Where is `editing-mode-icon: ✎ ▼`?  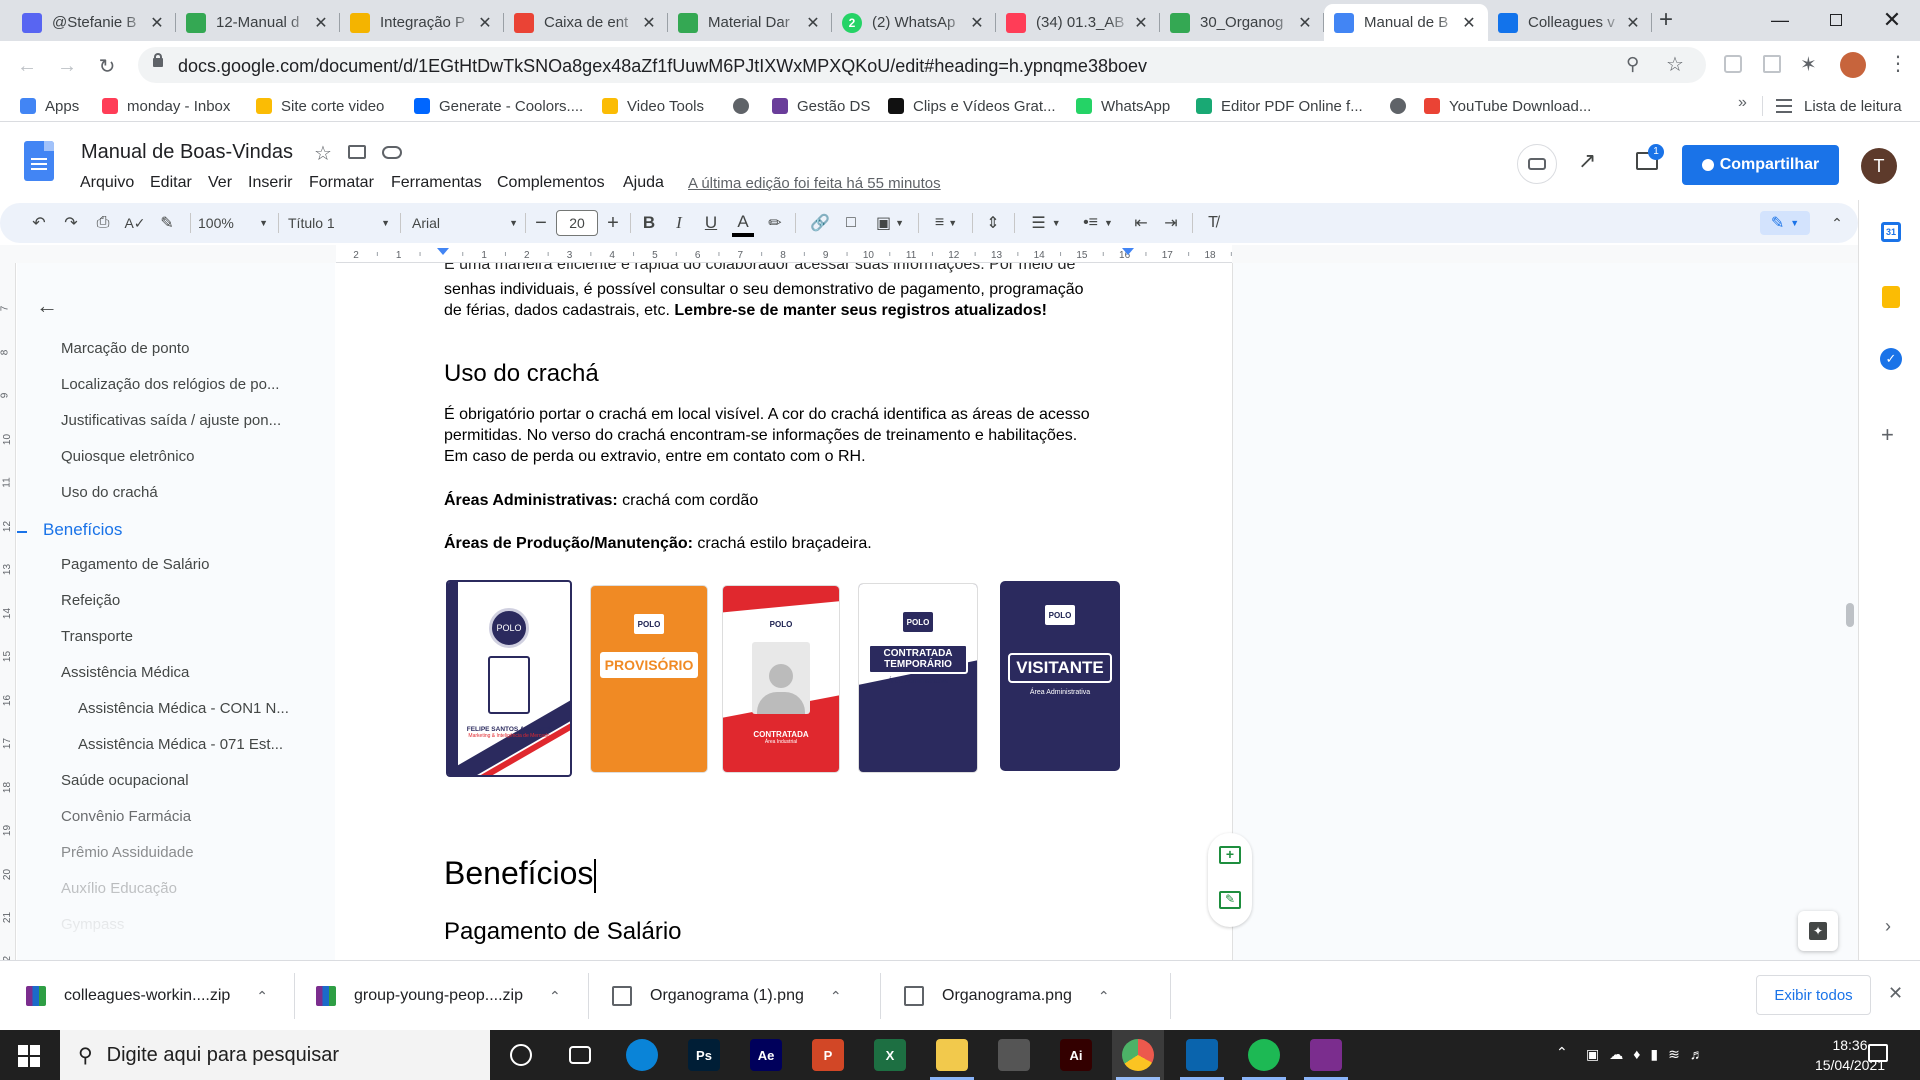 editing-mode-icon: ✎ ▼ is located at coordinates (1785, 223).